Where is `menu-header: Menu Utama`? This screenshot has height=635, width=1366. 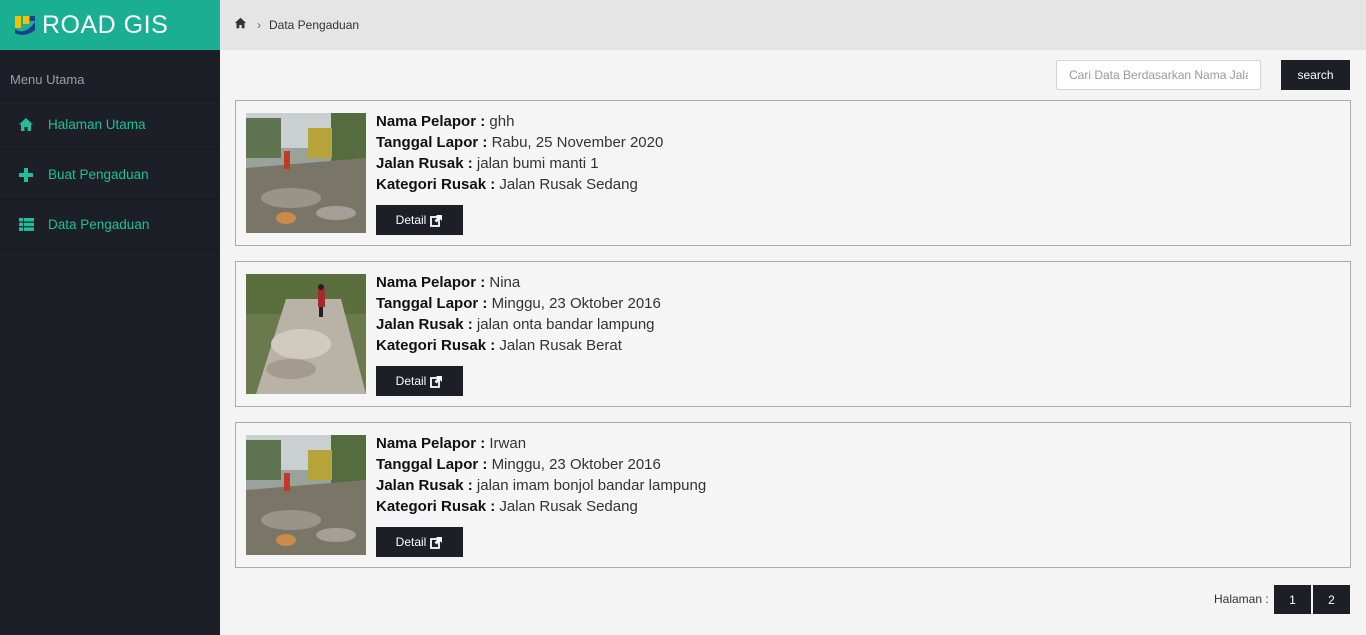 menu-header: Menu Utama is located at coordinates (110, 75).